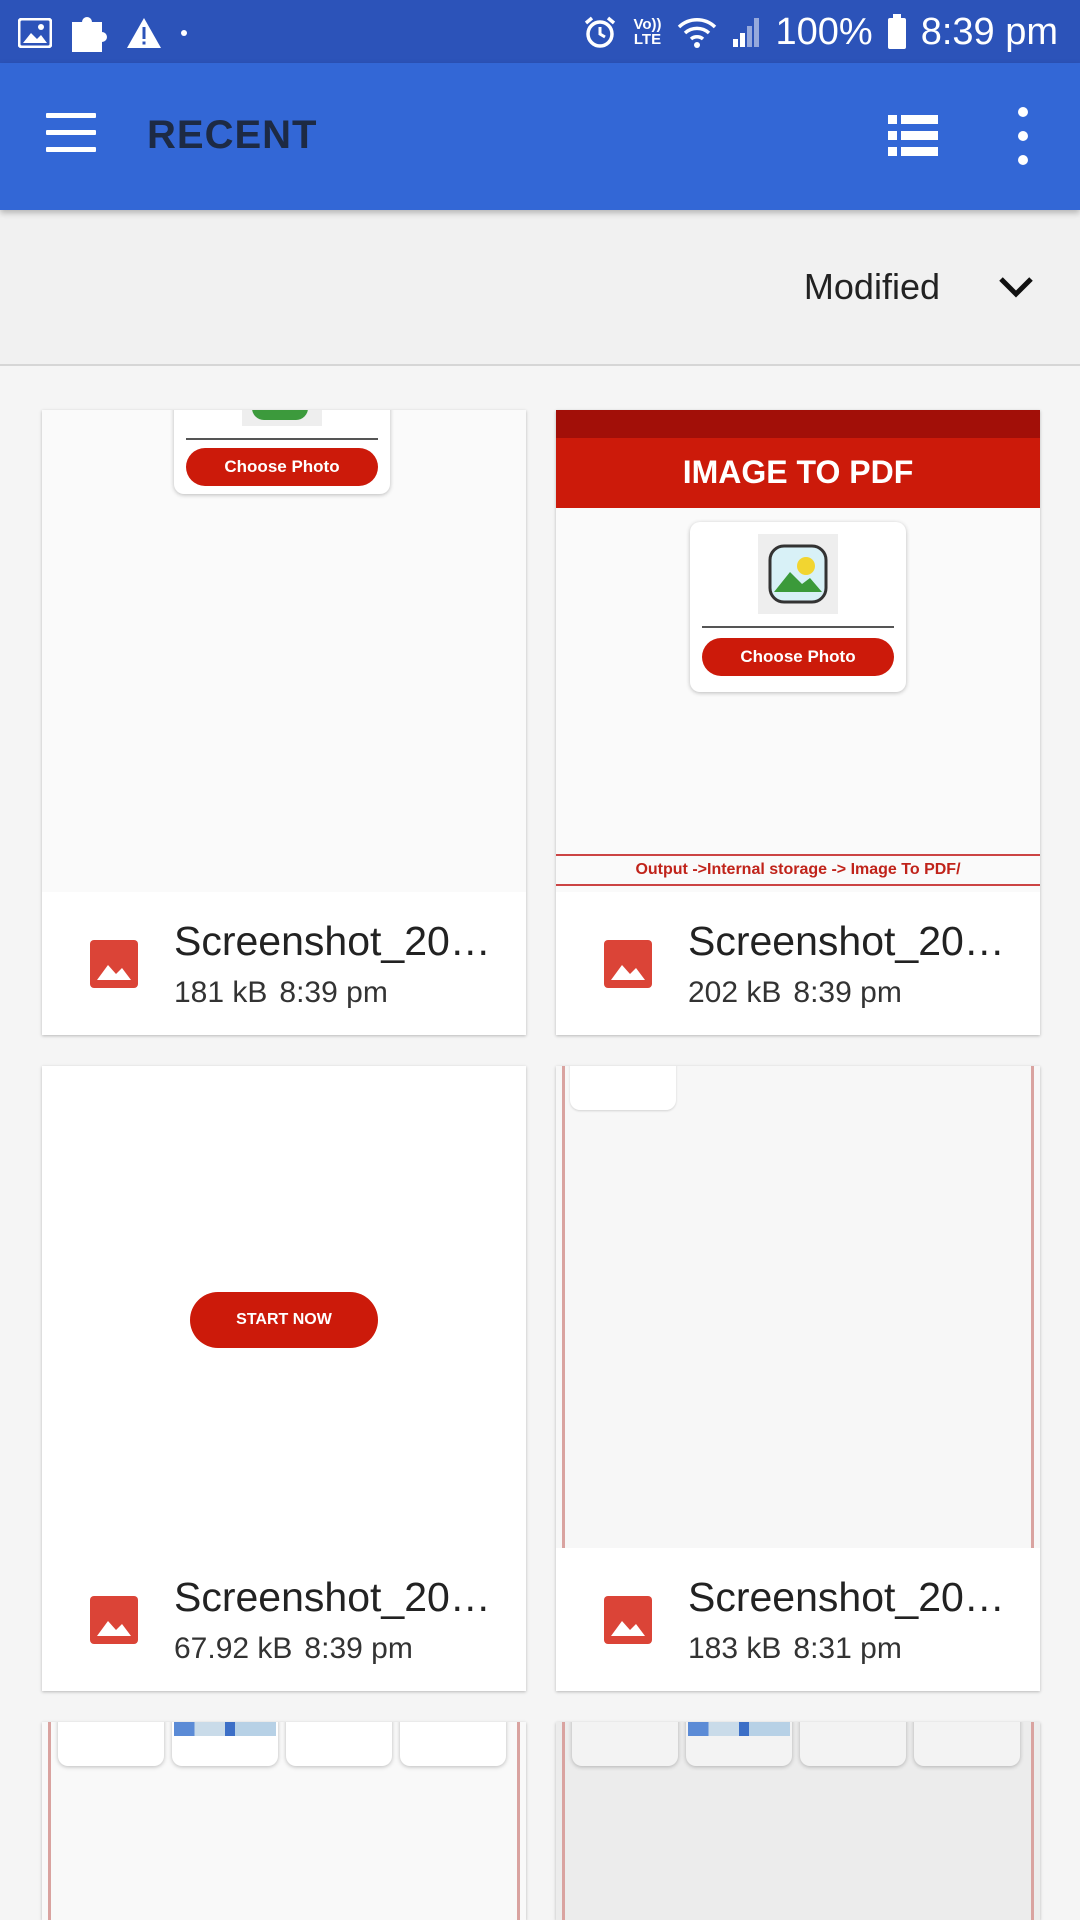 The image size is (1080, 1920). What do you see at coordinates (184, 33) in the screenshot?
I see `dot-icon` at bounding box center [184, 33].